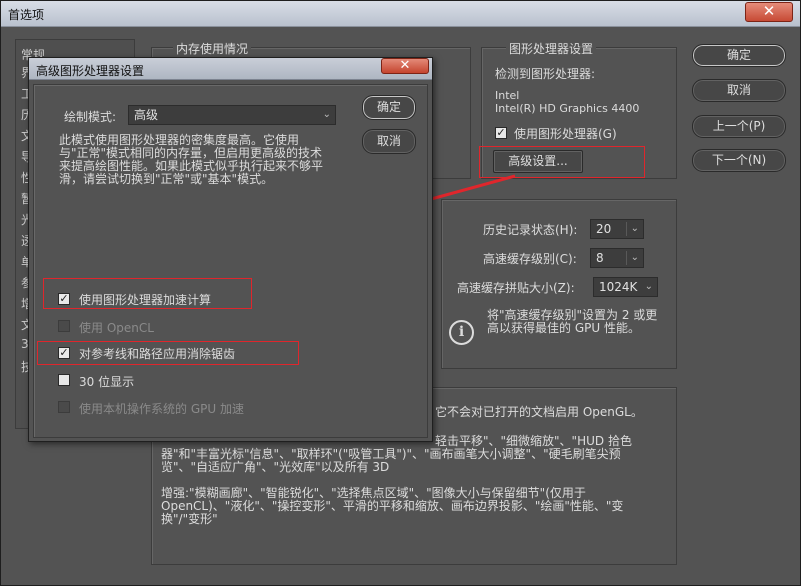 This screenshot has height=586, width=801. What do you see at coordinates (90, 117) in the screenshot?
I see `draw-mode-label: 绘制模式:` at bounding box center [90, 117].